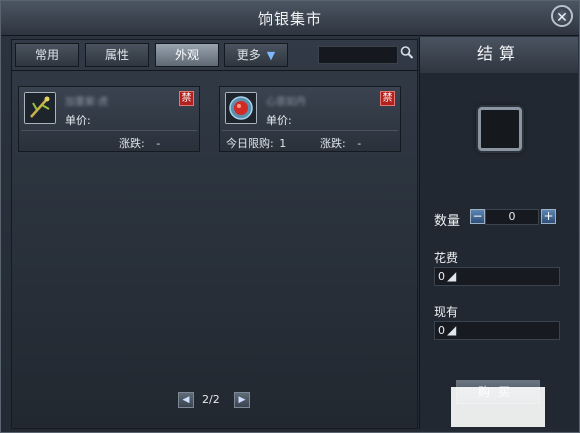 The width and height of the screenshot is (580, 433). Describe the element at coordinates (242, 400) in the screenshot. I see `next-page-button: ▶` at that location.